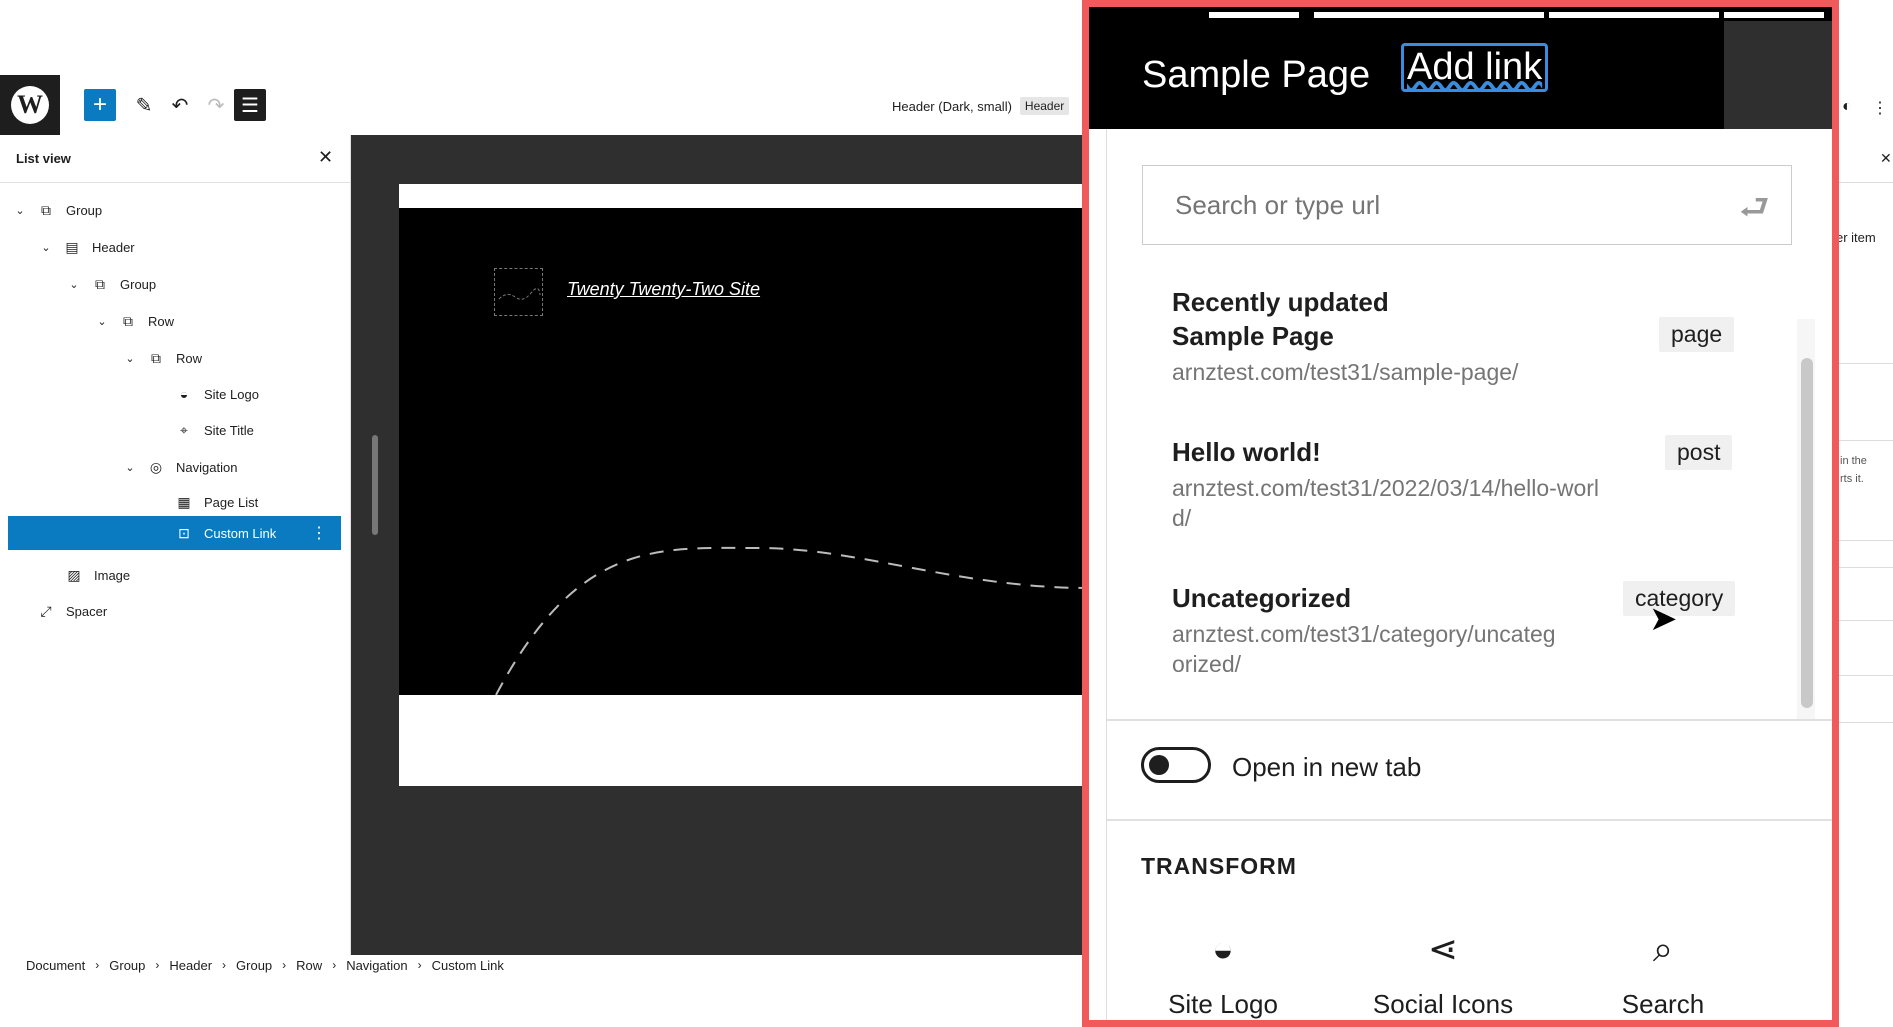 This screenshot has height=1027, width=1893. What do you see at coordinates (1246, 452) in the screenshot?
I see `result-title: Hello world!` at bounding box center [1246, 452].